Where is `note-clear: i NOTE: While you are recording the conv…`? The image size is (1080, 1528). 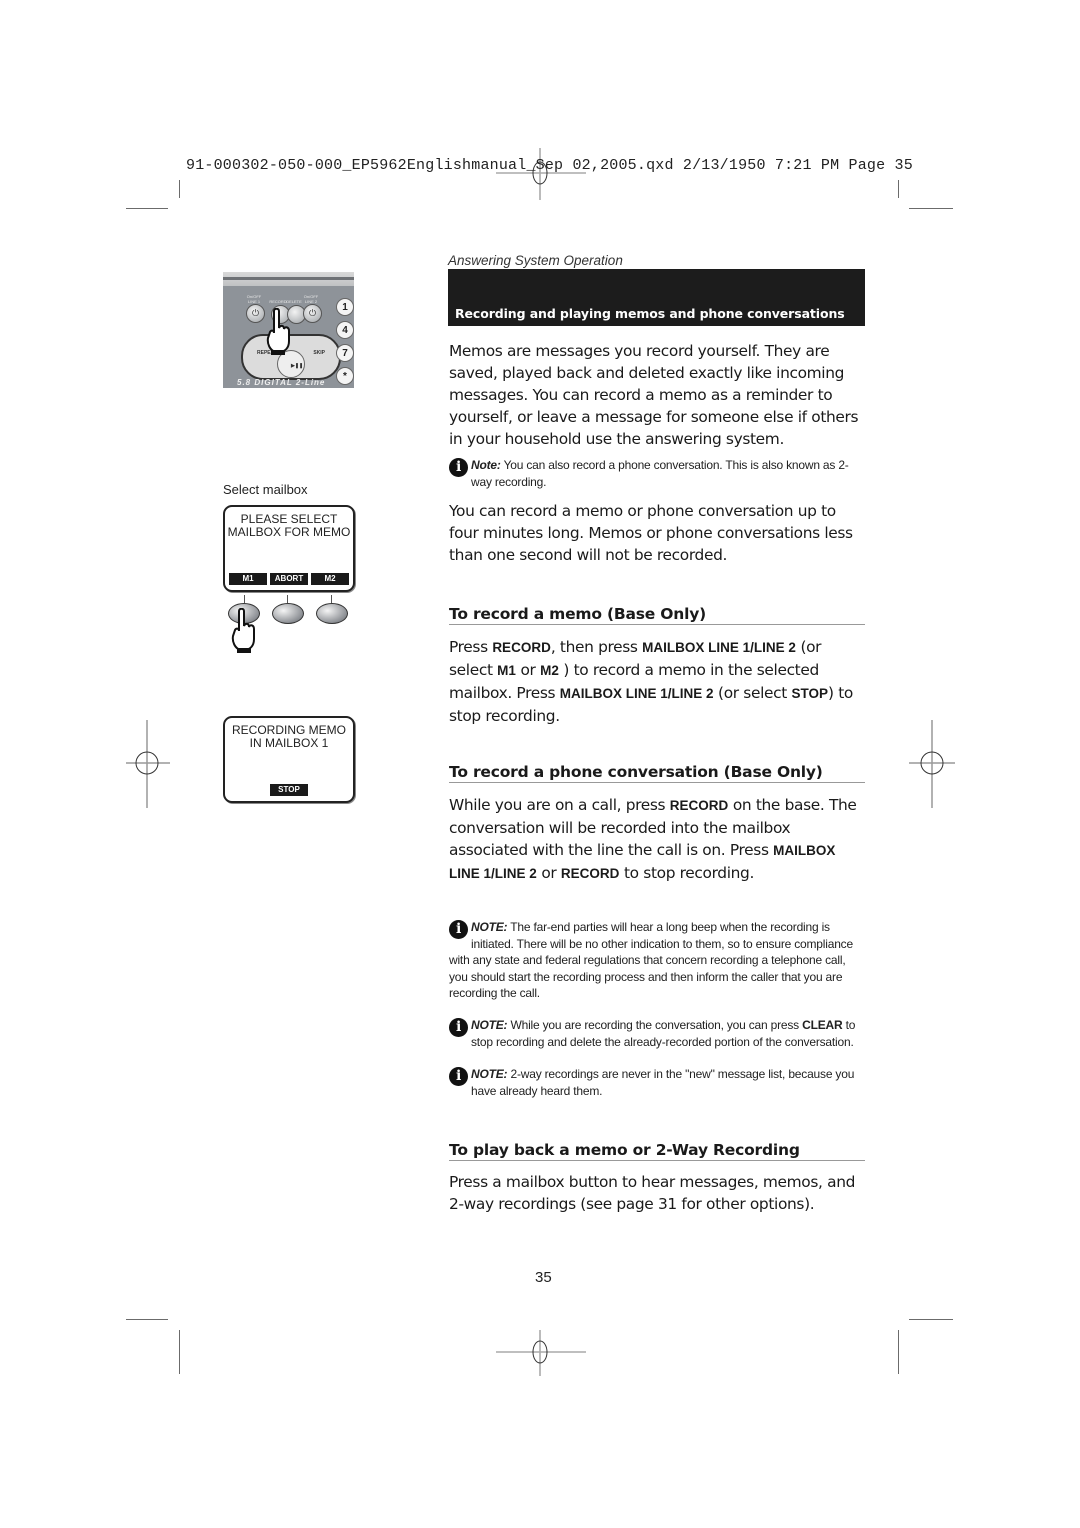 note-clear: i NOTE: While you are recording the conv… is located at coordinates (658, 1033).